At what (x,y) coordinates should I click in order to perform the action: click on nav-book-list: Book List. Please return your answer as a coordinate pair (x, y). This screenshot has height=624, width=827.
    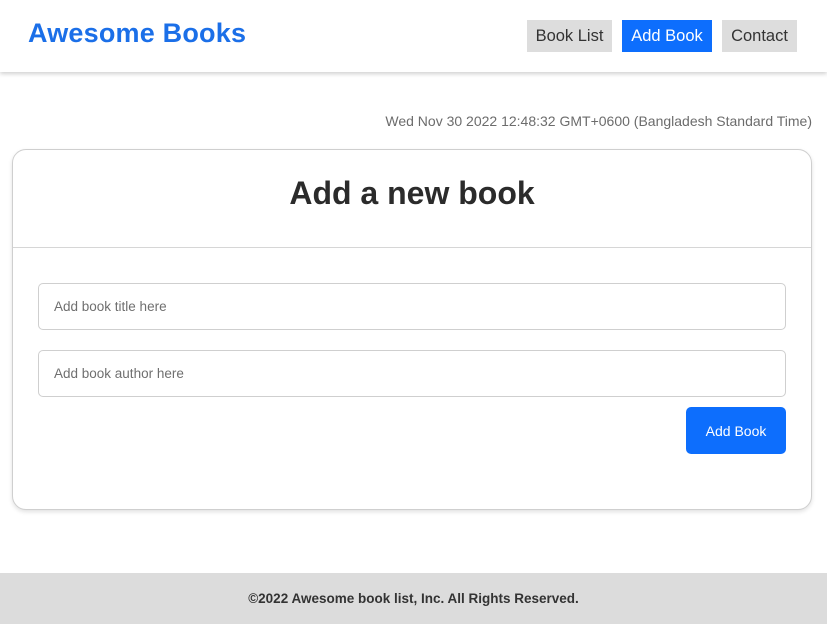
    Looking at the image, I should click on (569, 36).